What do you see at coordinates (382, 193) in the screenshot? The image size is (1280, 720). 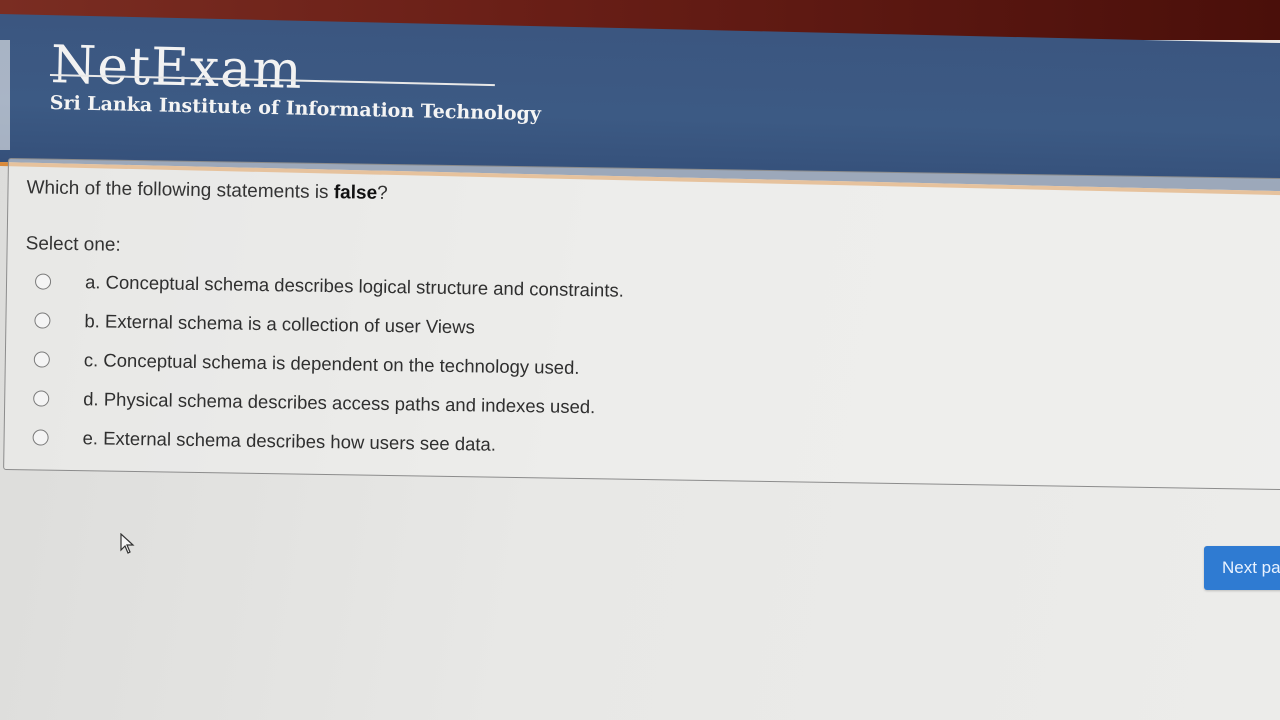 I see `question-suffix: ?` at bounding box center [382, 193].